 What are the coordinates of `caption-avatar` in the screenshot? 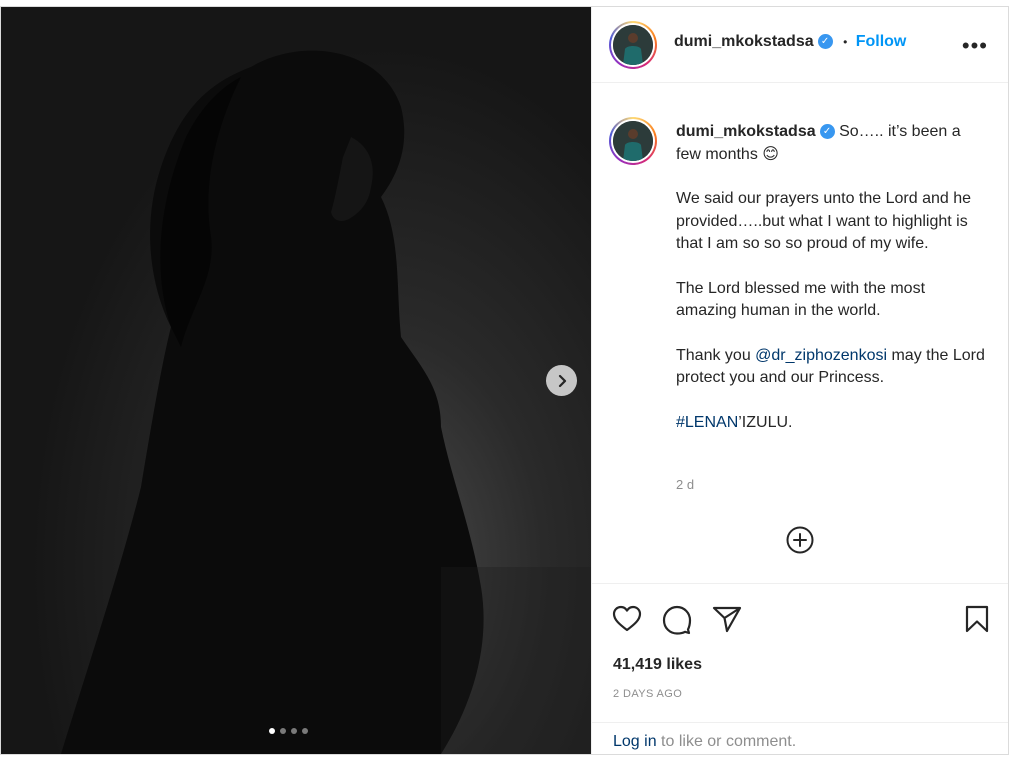 It's located at (633, 141).